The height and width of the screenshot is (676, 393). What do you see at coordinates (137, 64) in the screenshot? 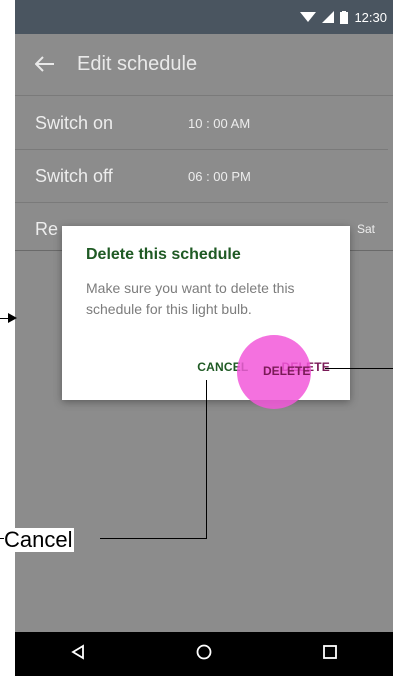
I see `page-title: Edit schedule` at bounding box center [137, 64].